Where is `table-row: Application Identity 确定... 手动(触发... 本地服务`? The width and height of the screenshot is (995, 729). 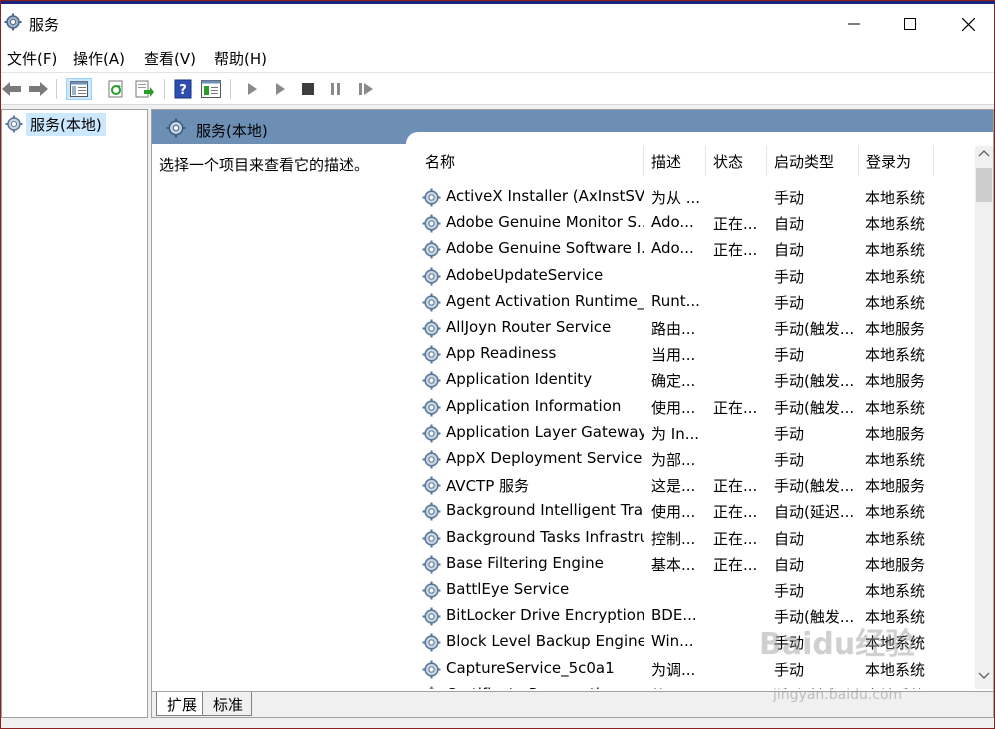 table-row: Application Identity 确定... 手动(触发... 本地服务 is located at coordinates (696, 380).